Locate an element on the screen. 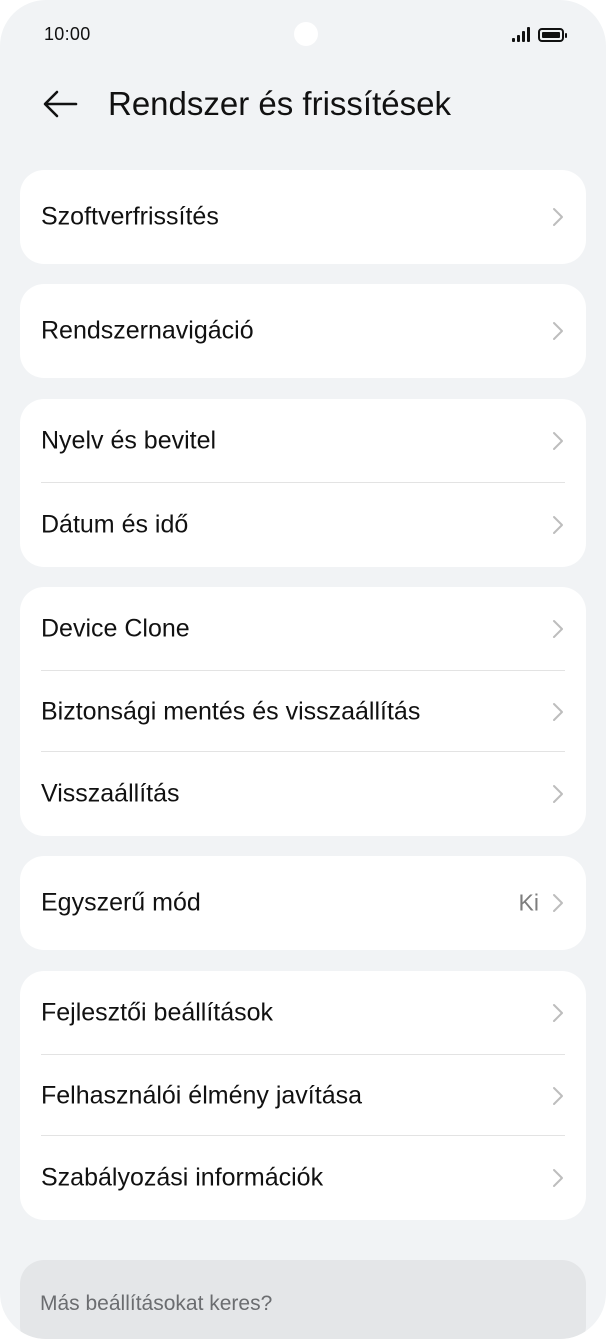  settings-item-system-navigation: Rendszernavigáció is located at coordinates (303, 331).